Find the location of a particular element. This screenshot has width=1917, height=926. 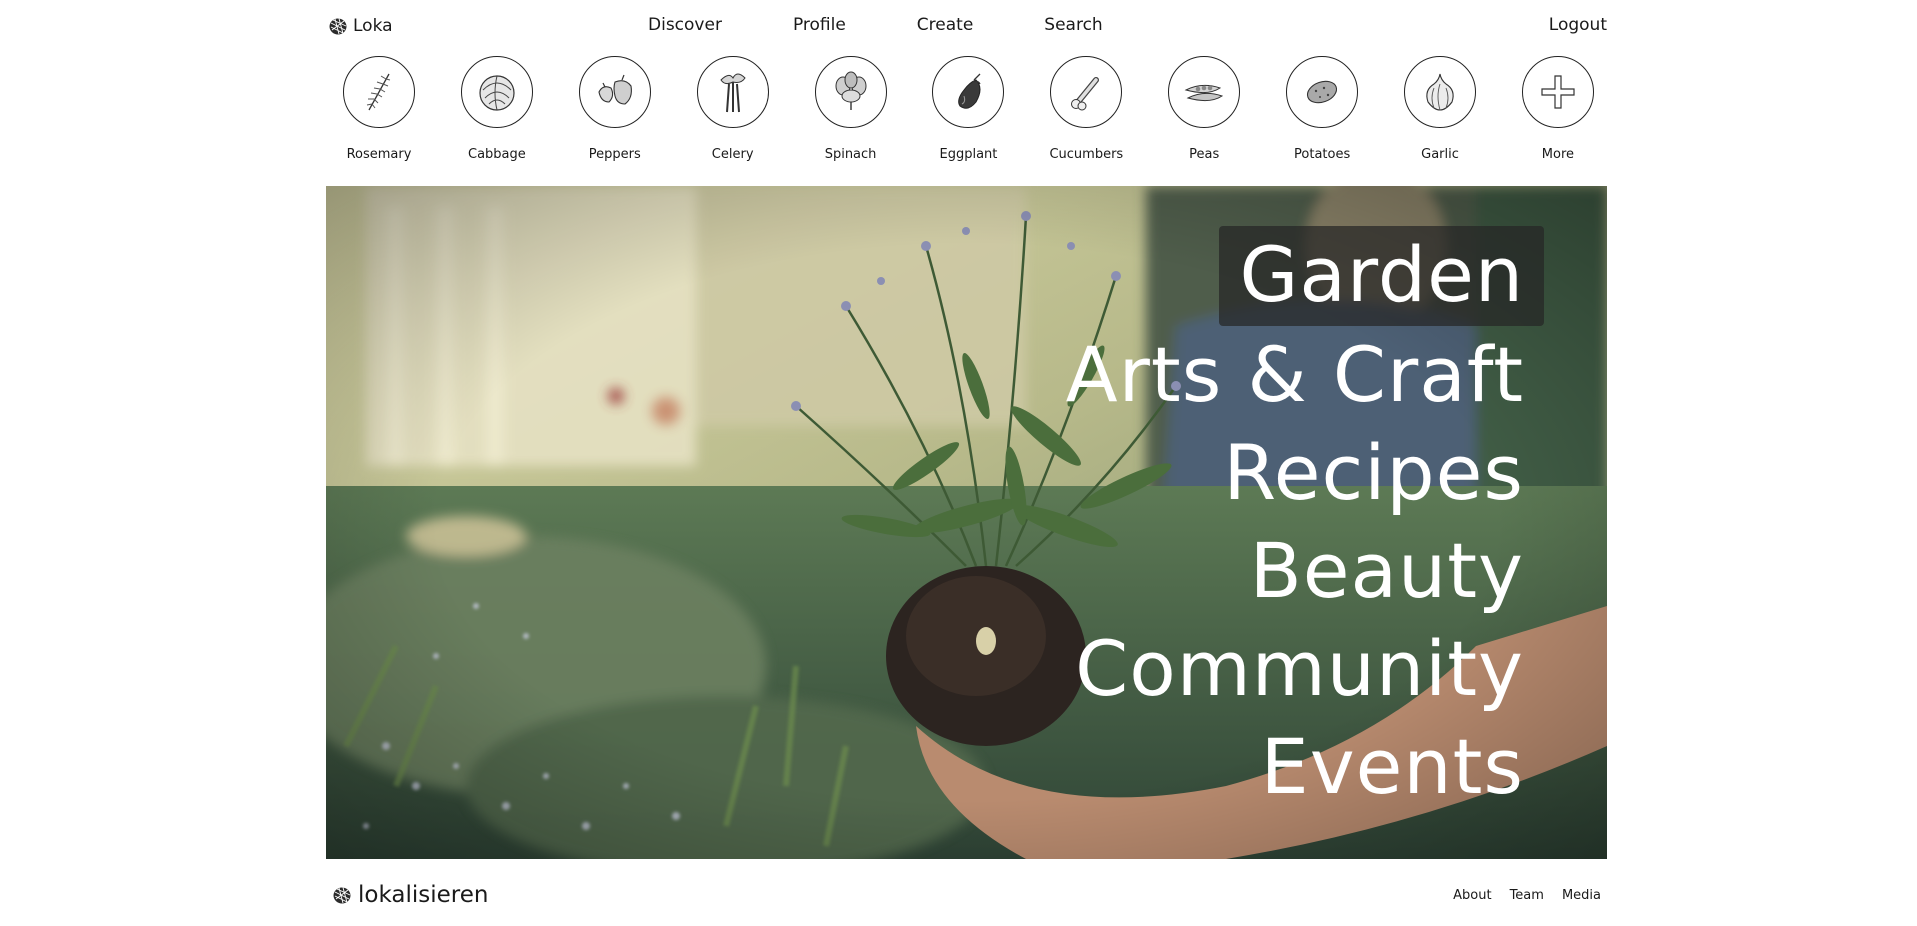

celery-icon is located at coordinates (733, 93).